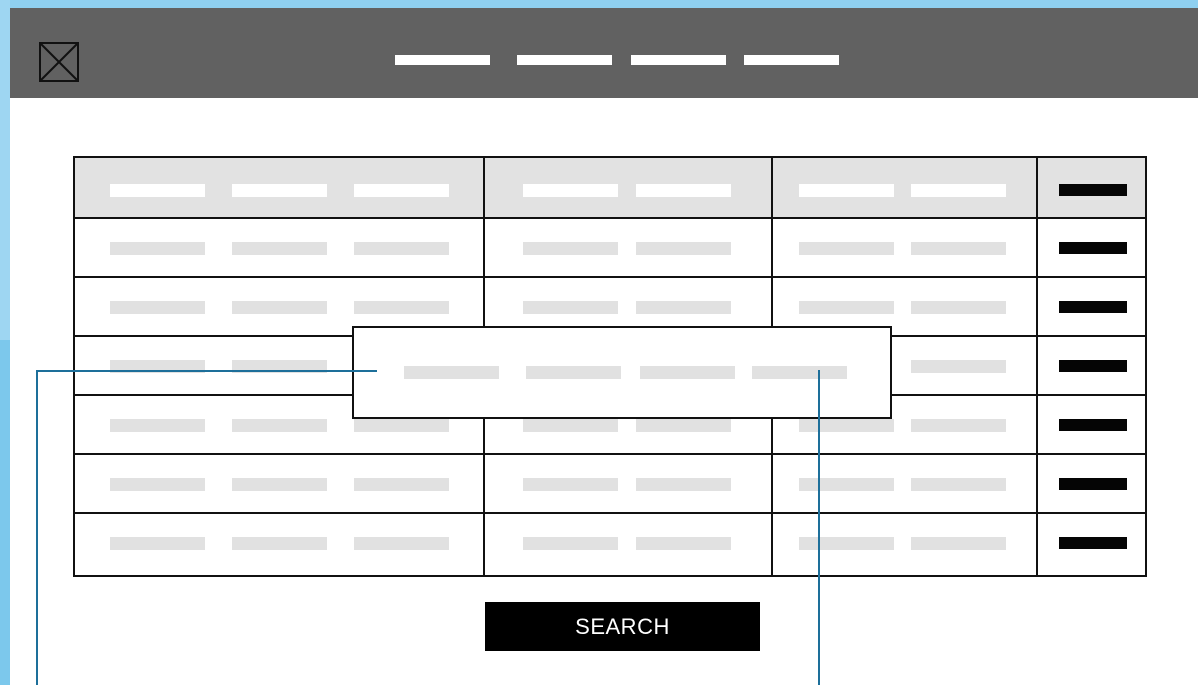 The height and width of the screenshot is (685, 1198). Describe the element at coordinates (1037, 366) in the screenshot. I see `column-divider` at that location.